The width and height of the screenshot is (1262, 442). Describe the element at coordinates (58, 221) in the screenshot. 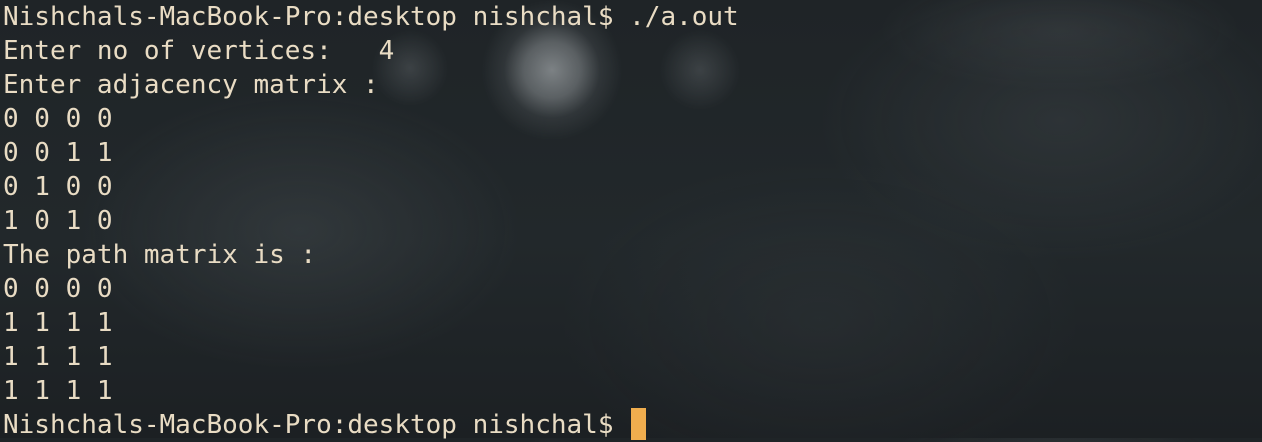

I see `adjacency-row: 1 0 1 0` at that location.